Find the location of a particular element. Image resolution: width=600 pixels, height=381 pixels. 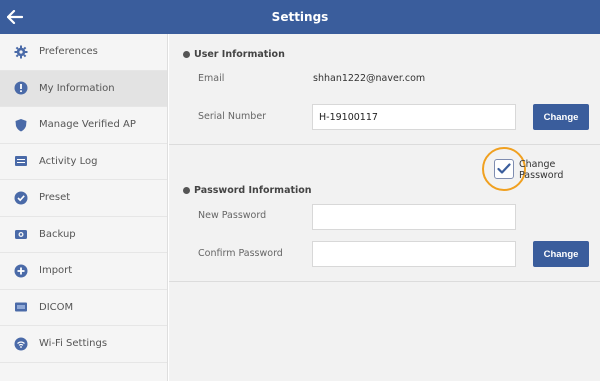

sidebar-item-label: Preset is located at coordinates (55, 198).